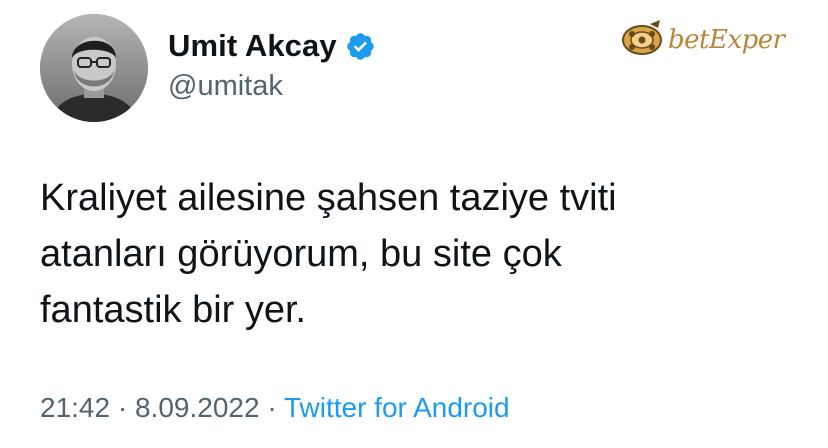 Image resolution: width=828 pixels, height=448 pixels. I want to click on author-name-row: Umit Akcay, so click(272, 46).